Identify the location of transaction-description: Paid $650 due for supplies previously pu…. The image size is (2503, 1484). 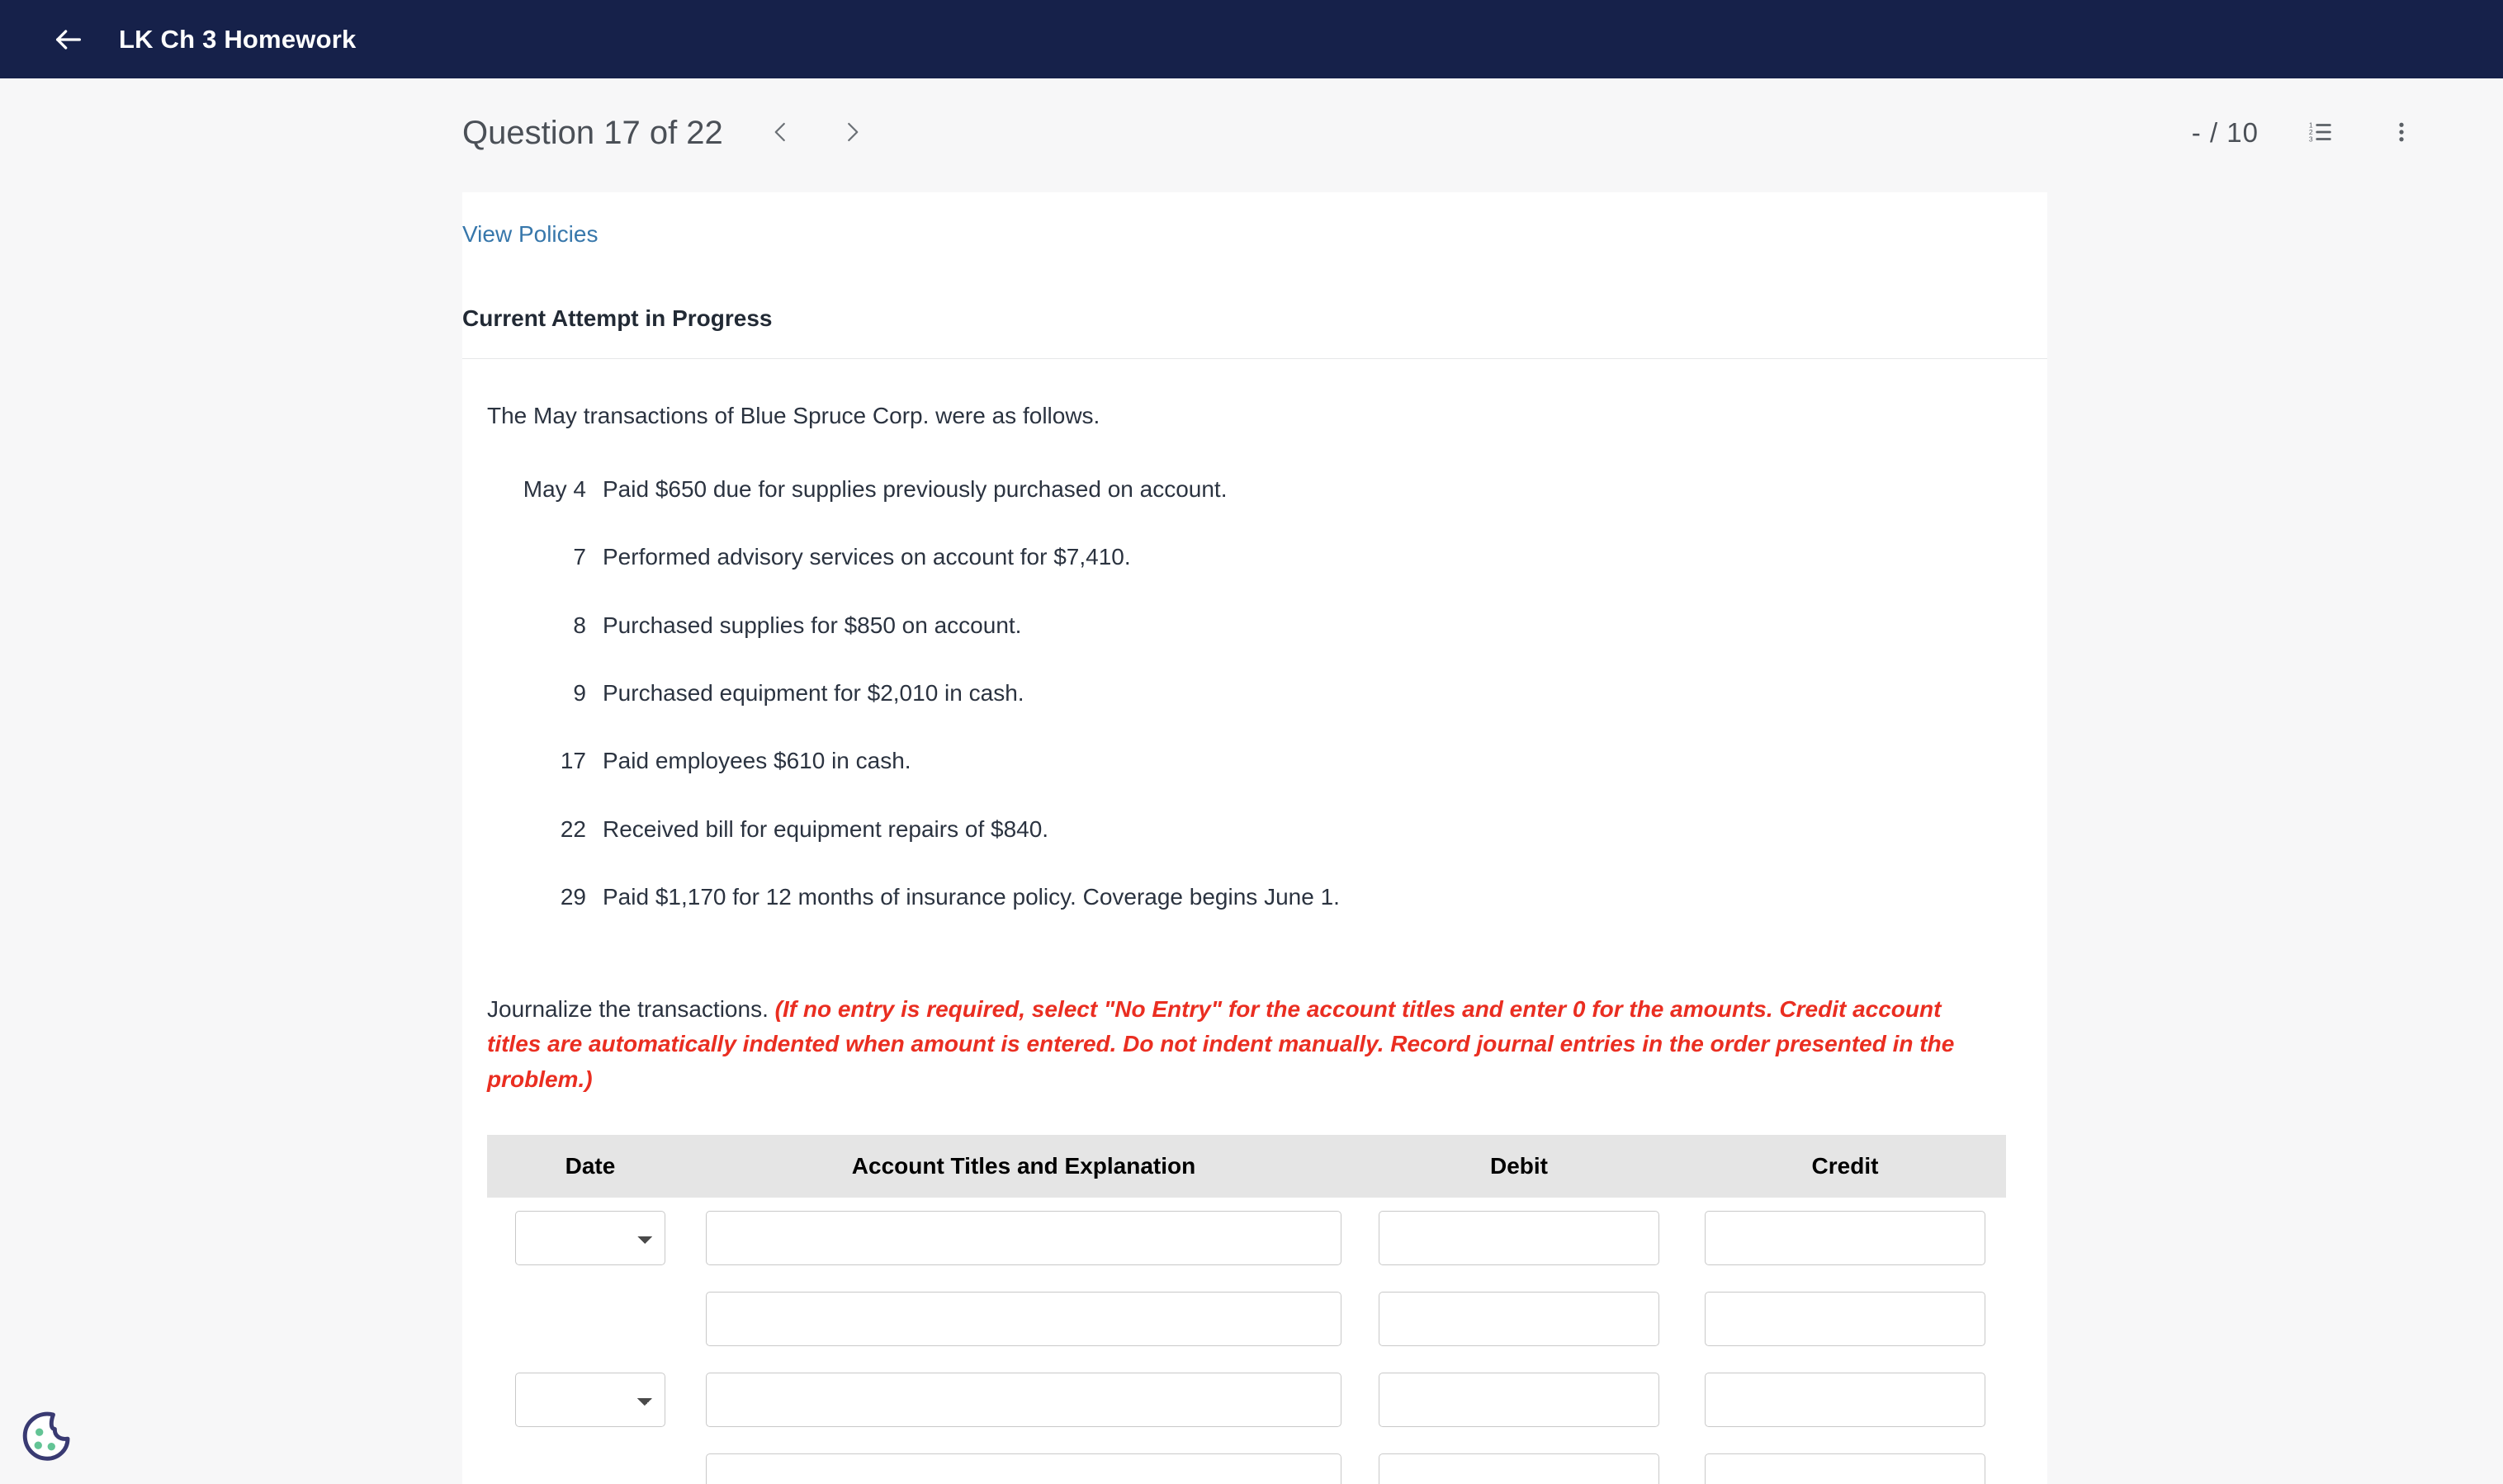
(916, 488).